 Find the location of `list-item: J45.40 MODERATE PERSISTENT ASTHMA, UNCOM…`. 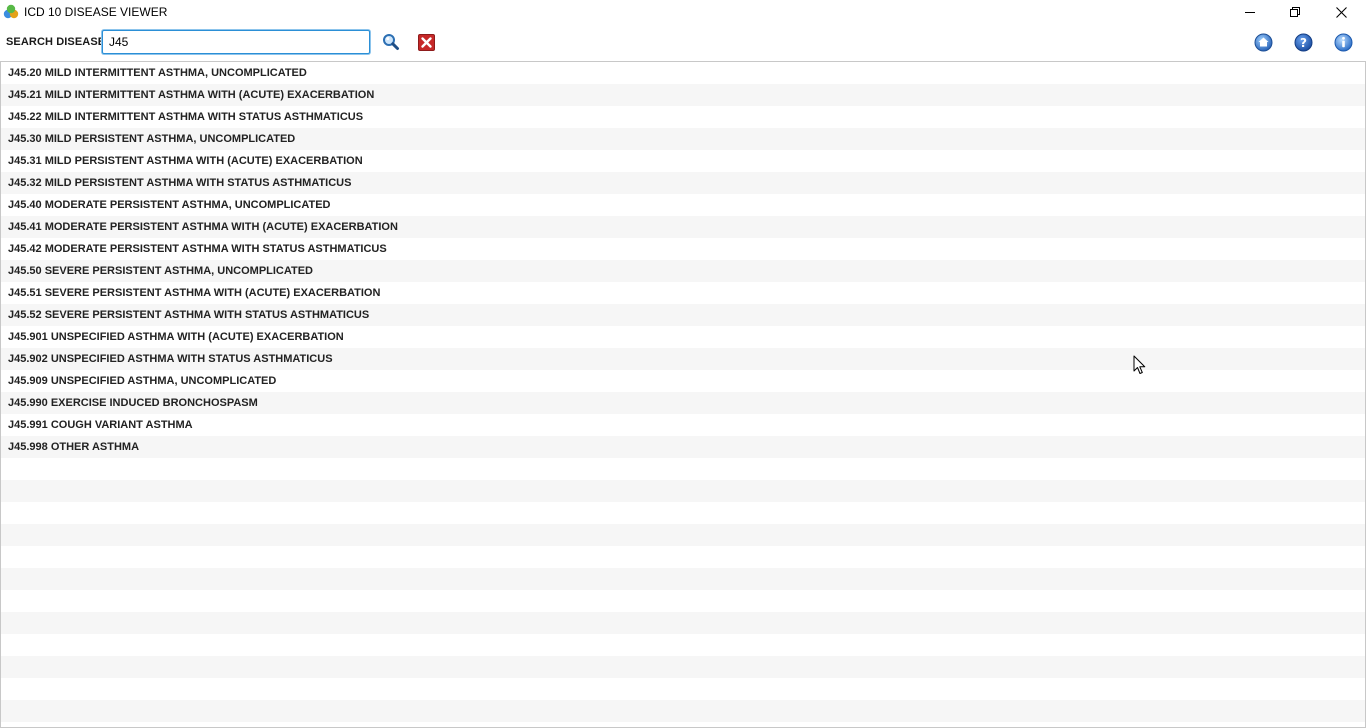

list-item: J45.40 MODERATE PERSISTENT ASTHMA, UNCOM… is located at coordinates (683, 205).